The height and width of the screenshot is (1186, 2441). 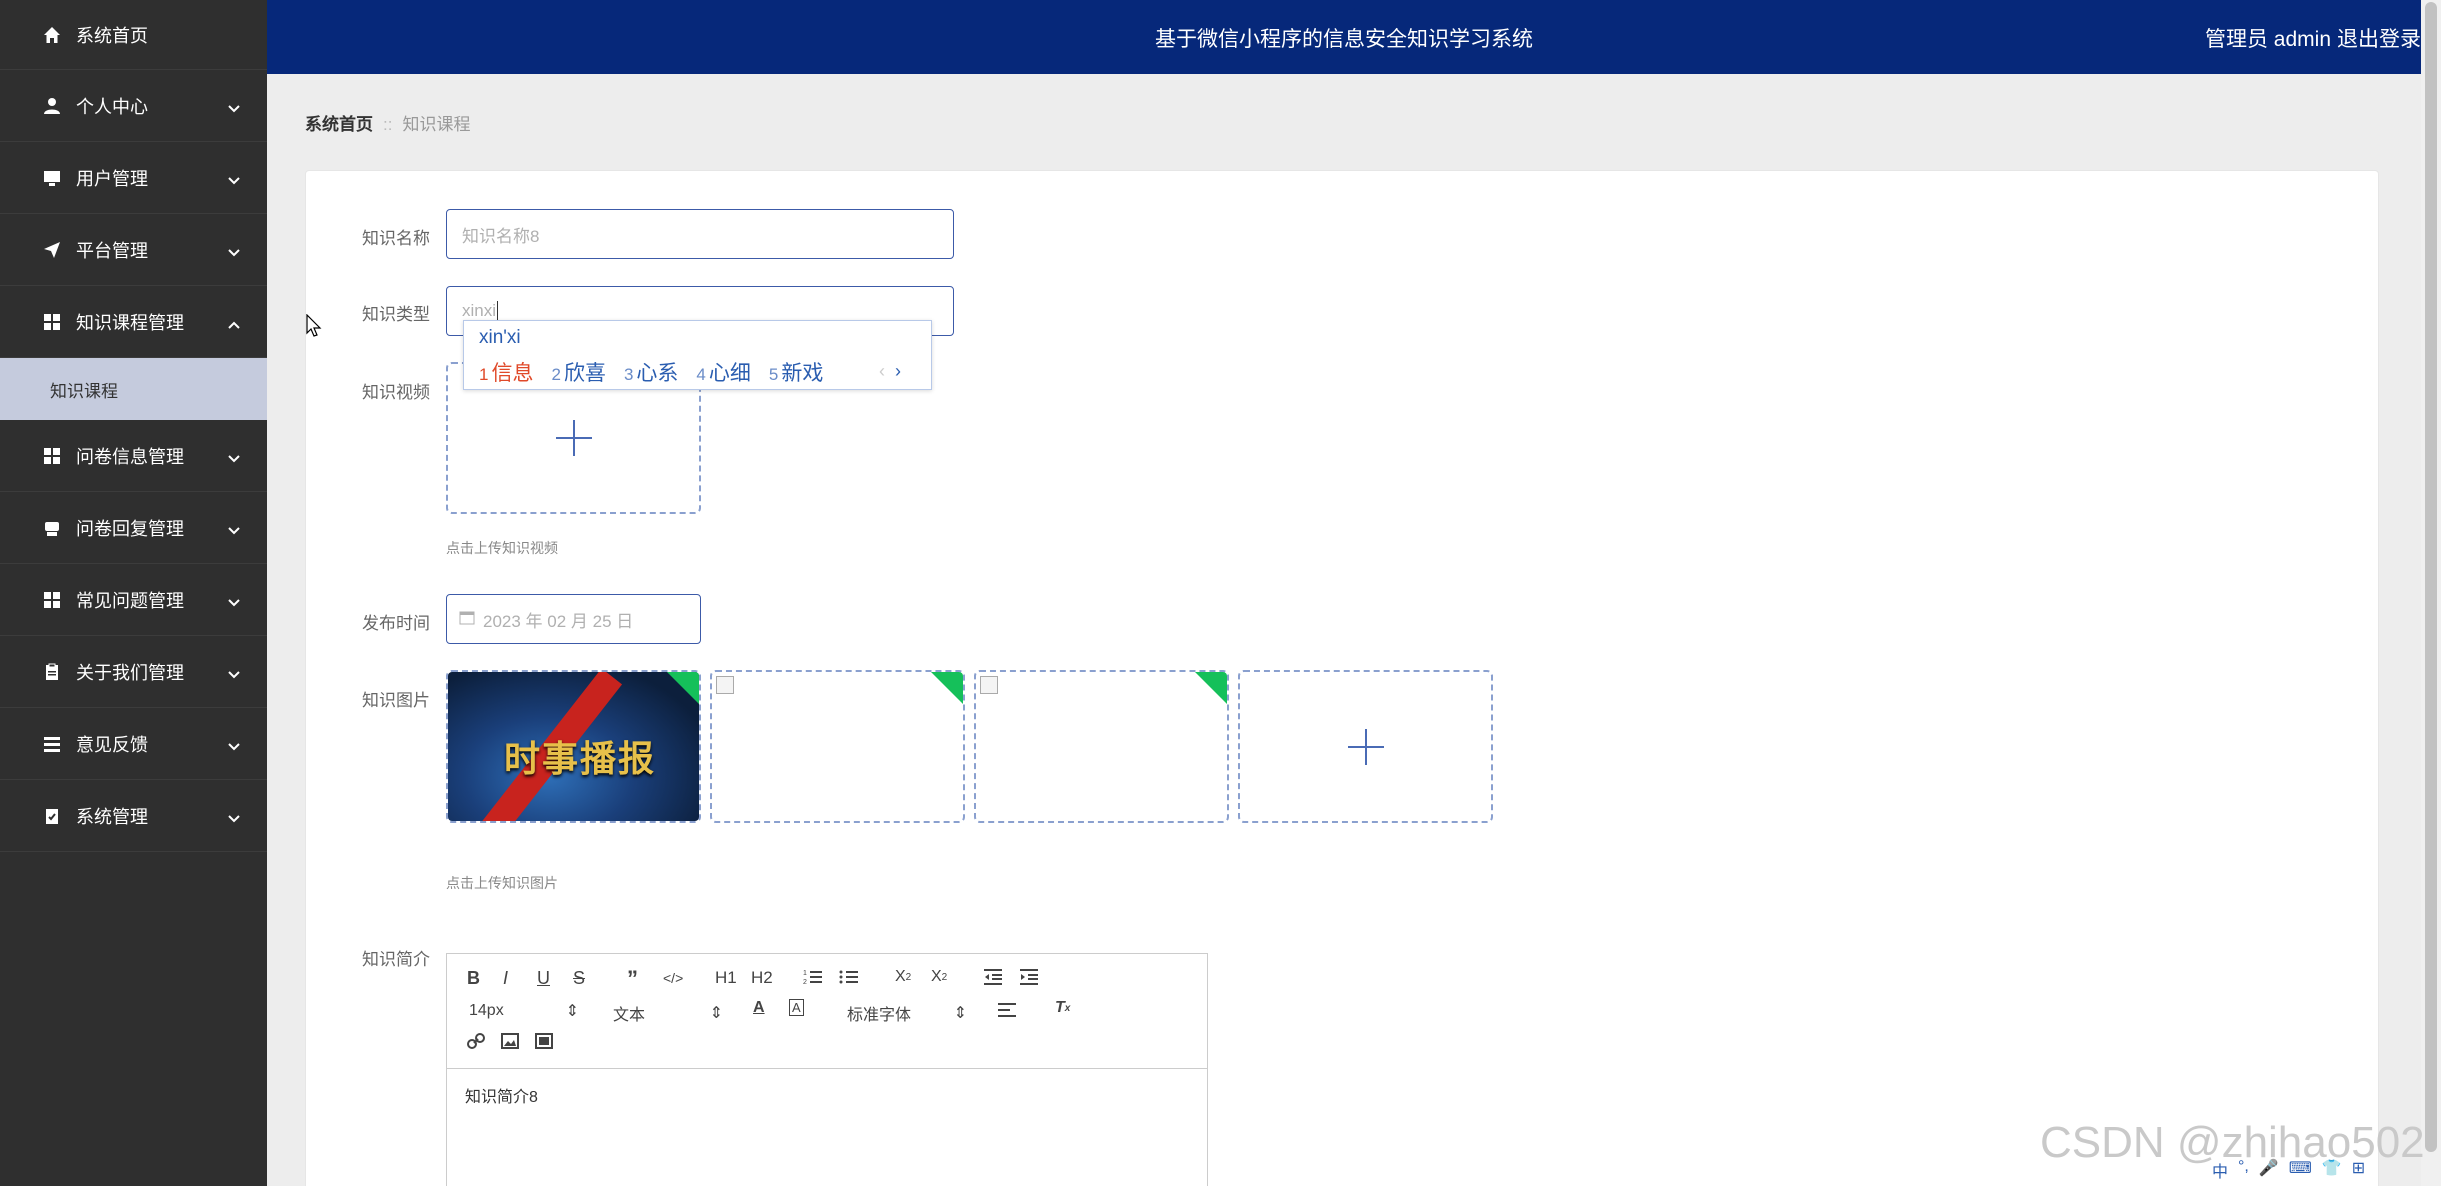 I want to click on image-label: 知识图片, so click(x=396, y=700).